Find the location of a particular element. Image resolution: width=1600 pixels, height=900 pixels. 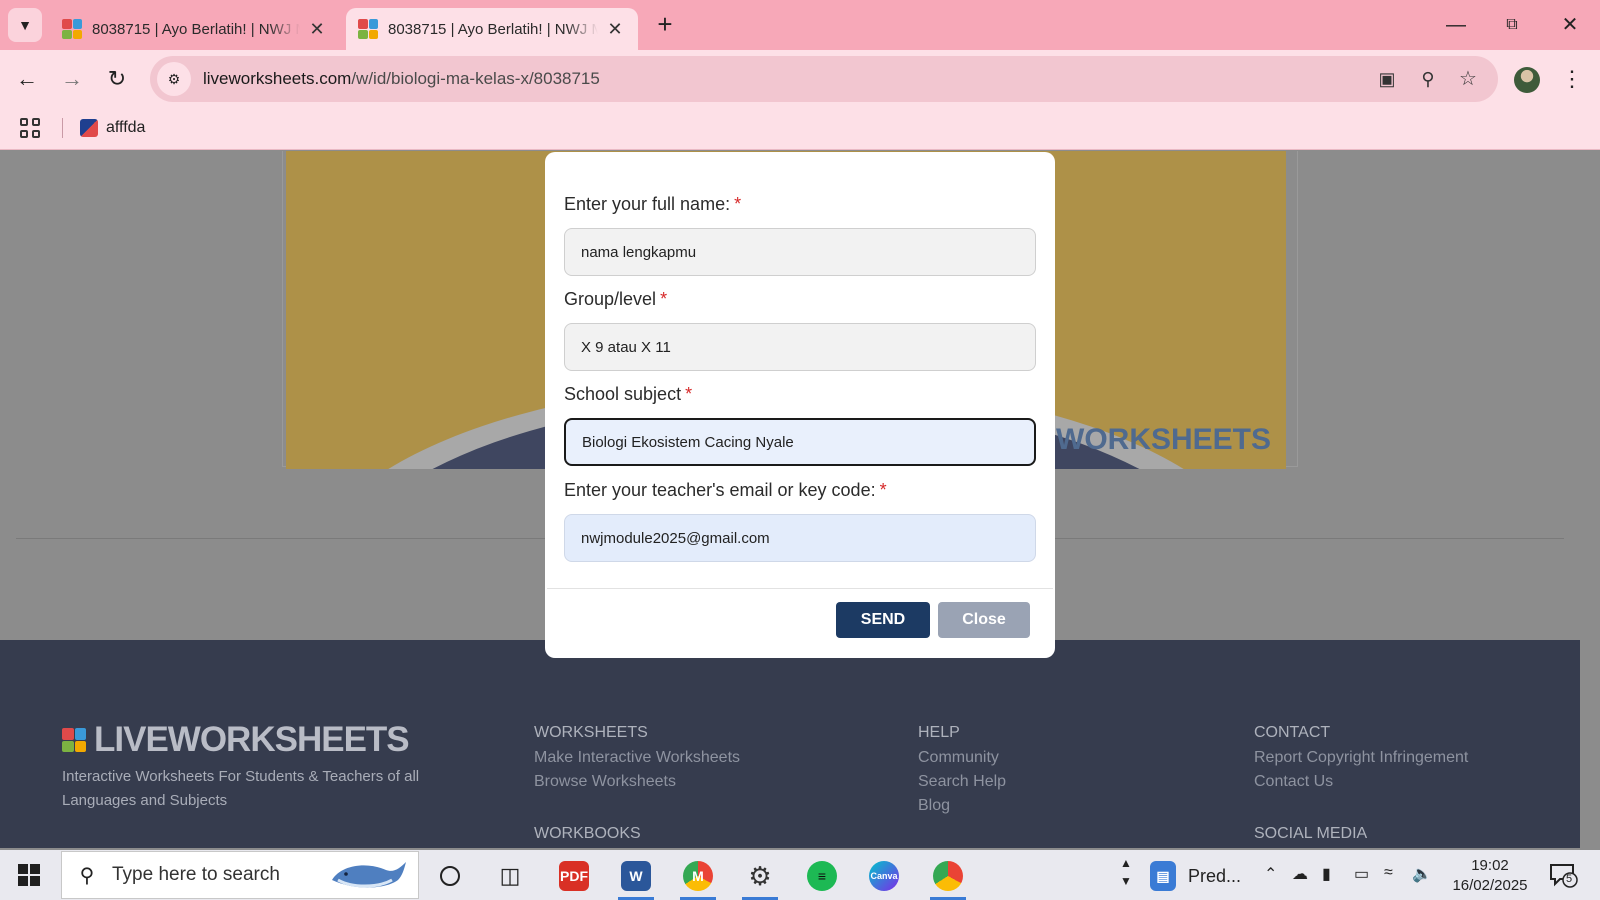

bookmark-item: afffda is located at coordinates (112, 128).